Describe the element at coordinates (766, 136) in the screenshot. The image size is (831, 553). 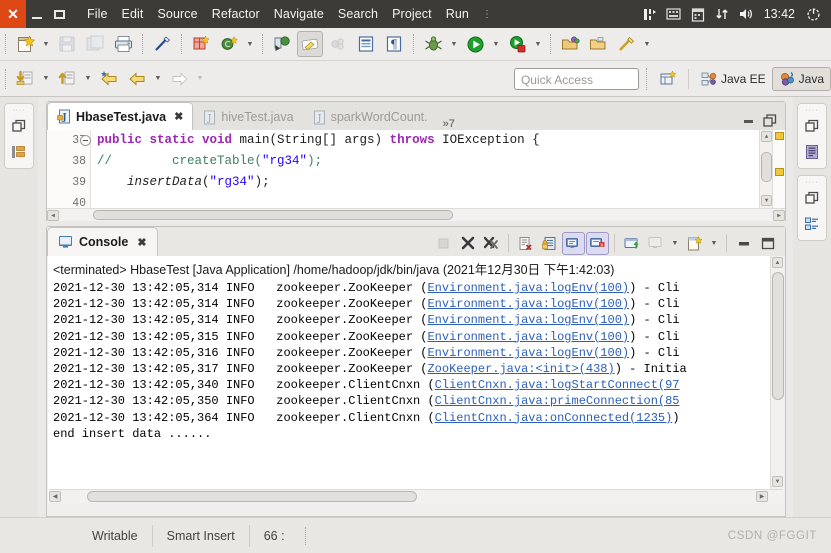
I see `scroll-up-arrow-icon: ▲` at that location.